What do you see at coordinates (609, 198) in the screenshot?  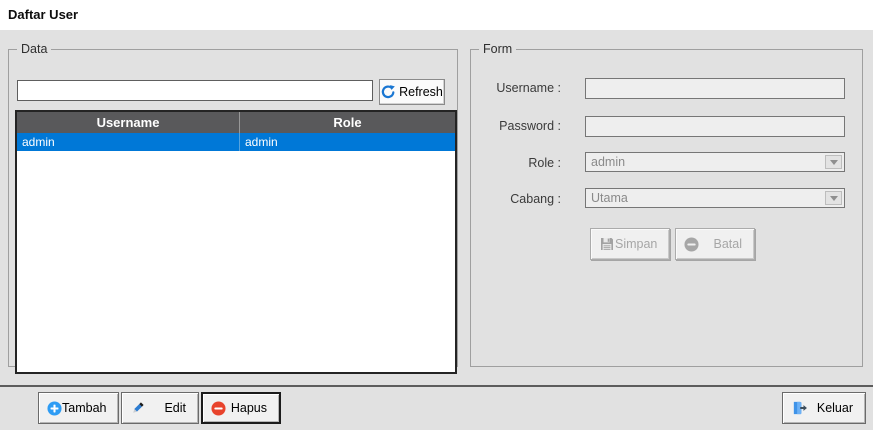 I see `cabang-selected-value: Utama` at bounding box center [609, 198].